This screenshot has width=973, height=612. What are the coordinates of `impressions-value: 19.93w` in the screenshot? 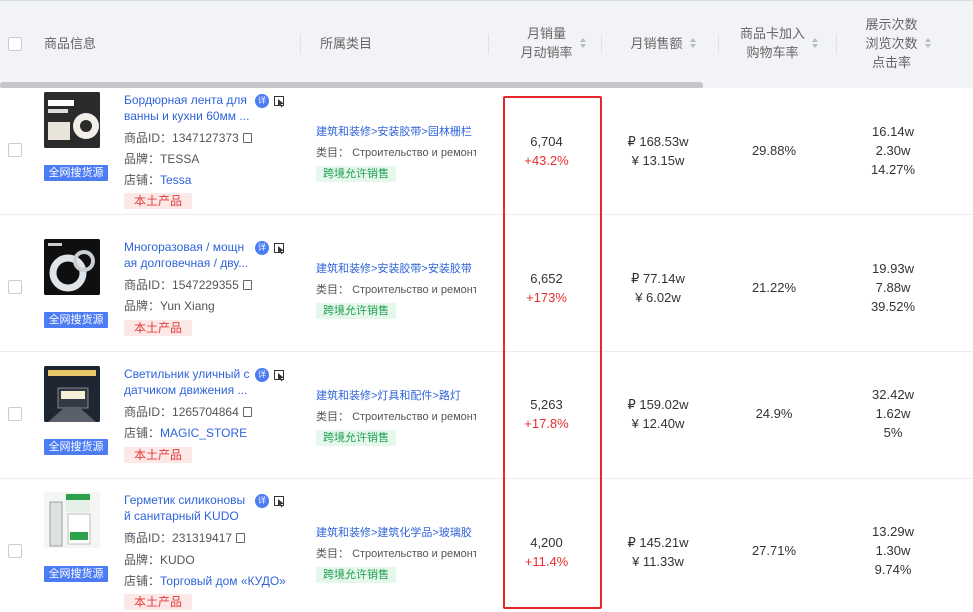 It's located at (893, 268).